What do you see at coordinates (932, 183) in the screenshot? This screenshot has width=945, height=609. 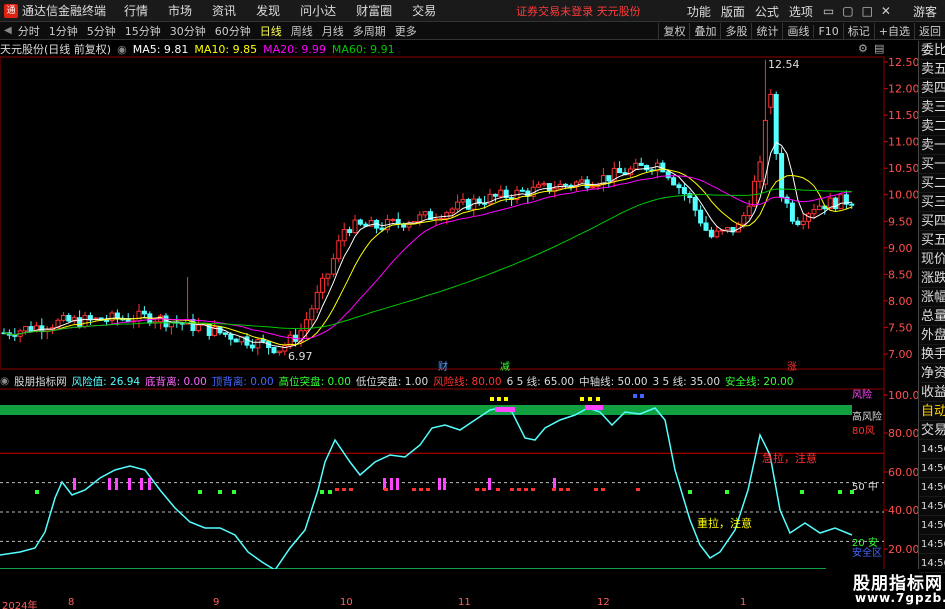 I see `sidebar-item-buy2: 买二` at bounding box center [932, 183].